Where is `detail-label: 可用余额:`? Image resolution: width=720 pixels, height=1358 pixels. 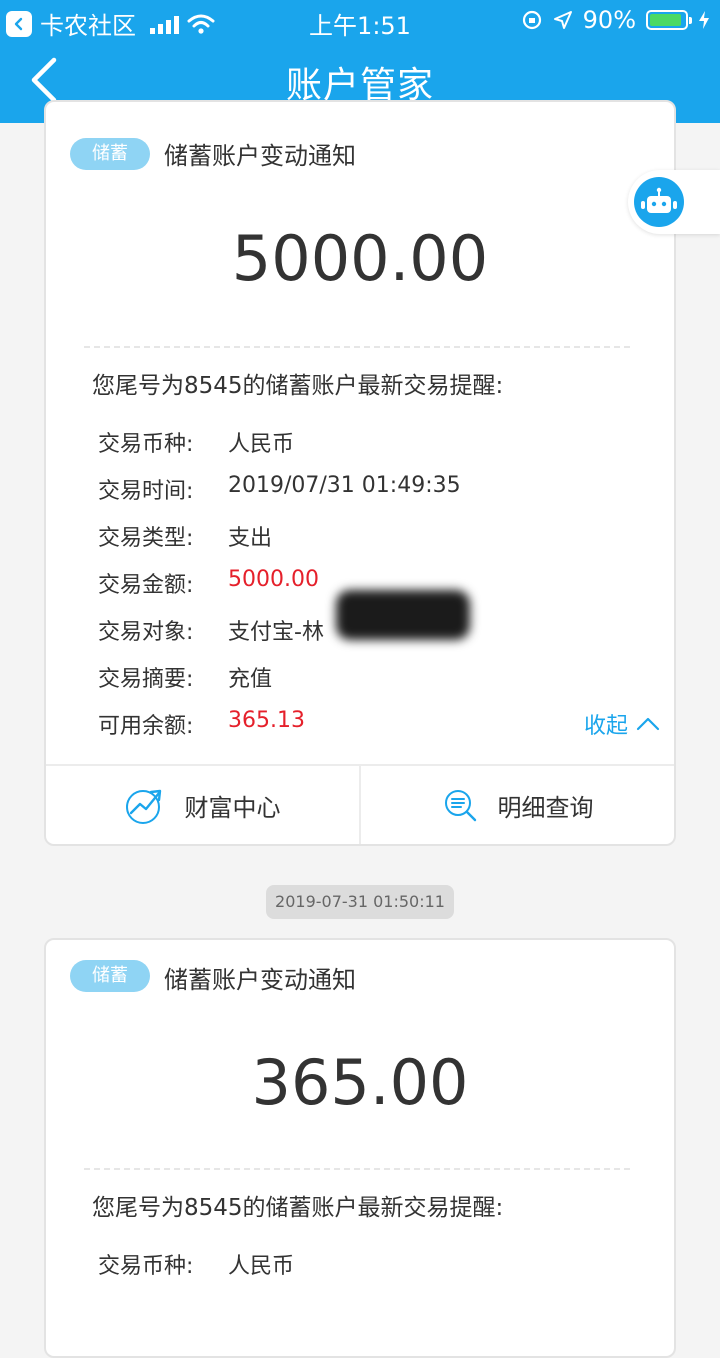
detail-label: 可用余额: is located at coordinates (146, 726).